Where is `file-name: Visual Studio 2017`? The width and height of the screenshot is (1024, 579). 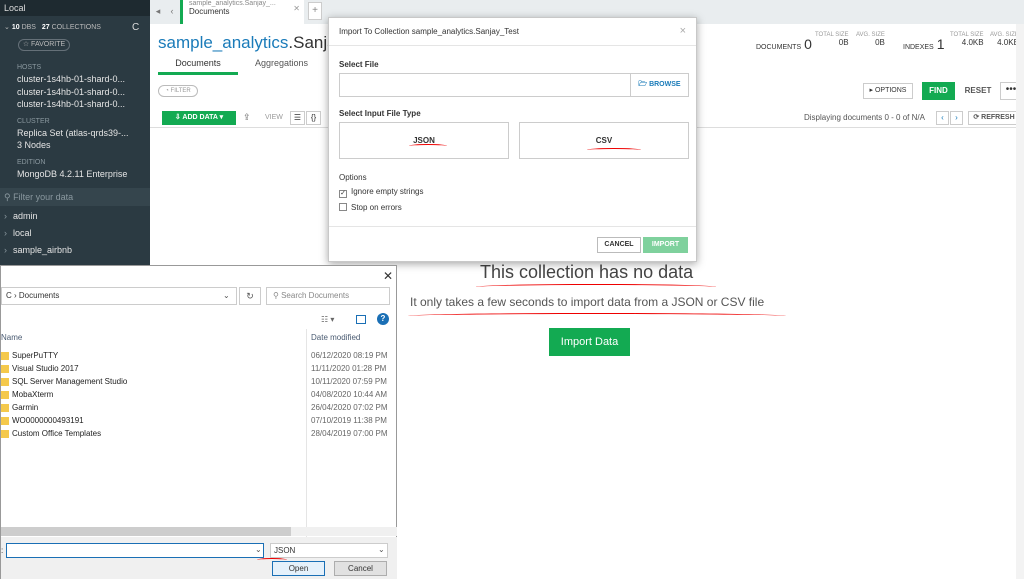 file-name: Visual Studio 2017 is located at coordinates (45, 368).